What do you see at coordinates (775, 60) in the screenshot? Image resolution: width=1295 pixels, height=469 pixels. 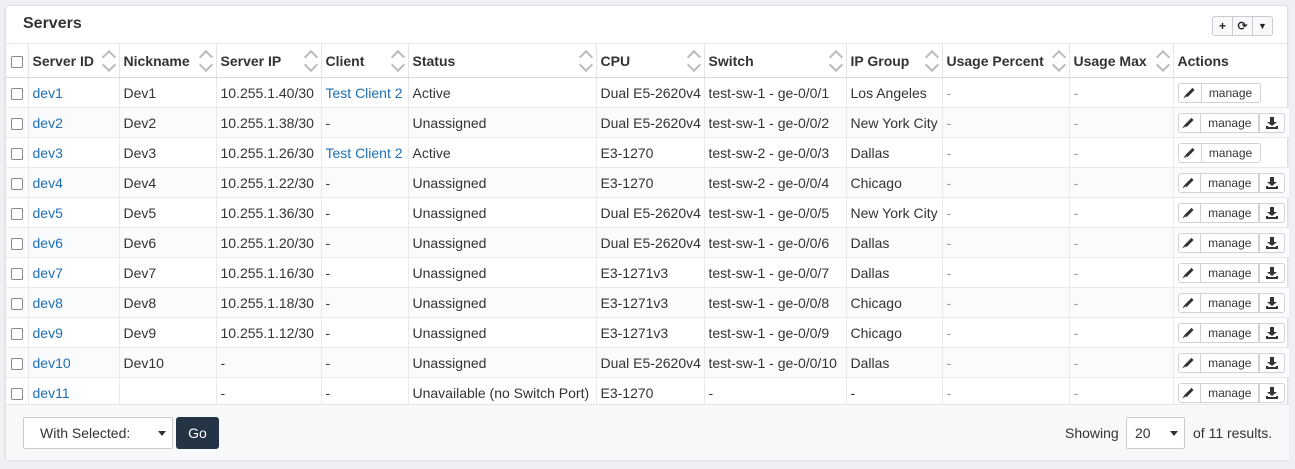 I see `col-switch: Switch` at bounding box center [775, 60].